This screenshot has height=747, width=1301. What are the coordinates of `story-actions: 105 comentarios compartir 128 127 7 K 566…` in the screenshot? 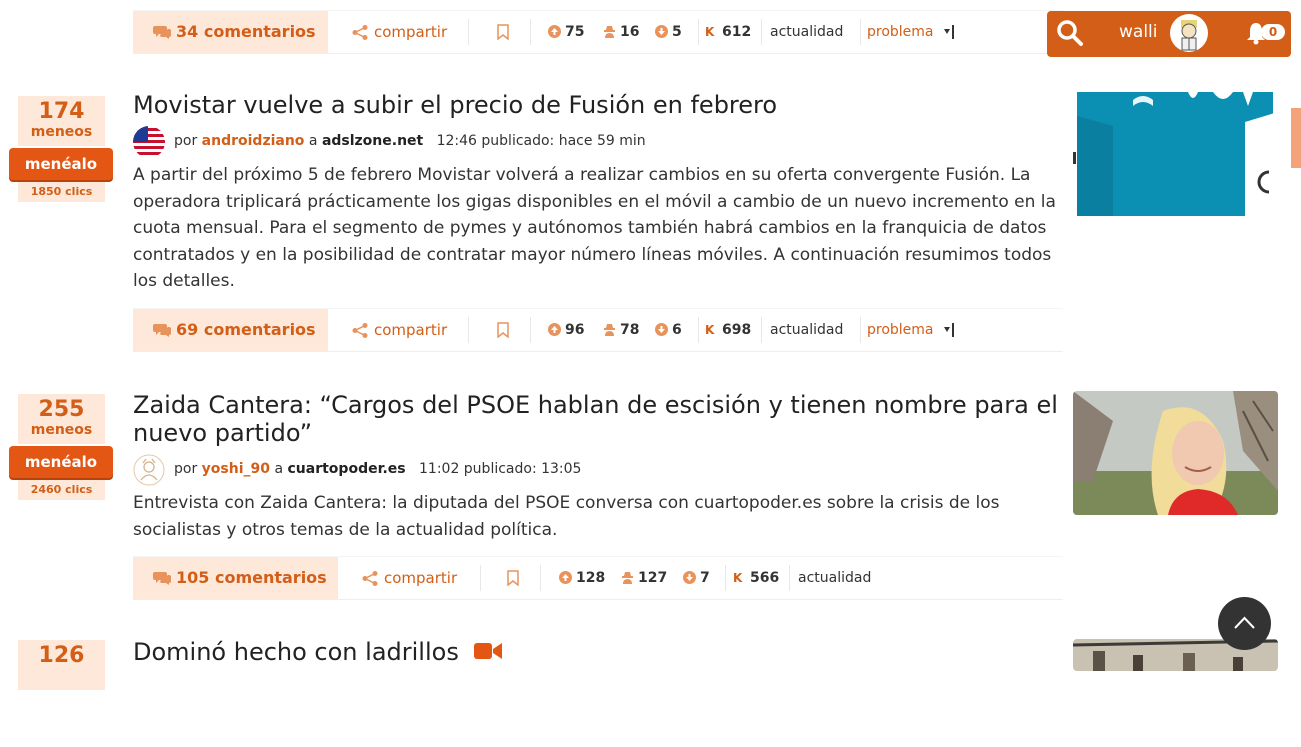 It's located at (598, 578).